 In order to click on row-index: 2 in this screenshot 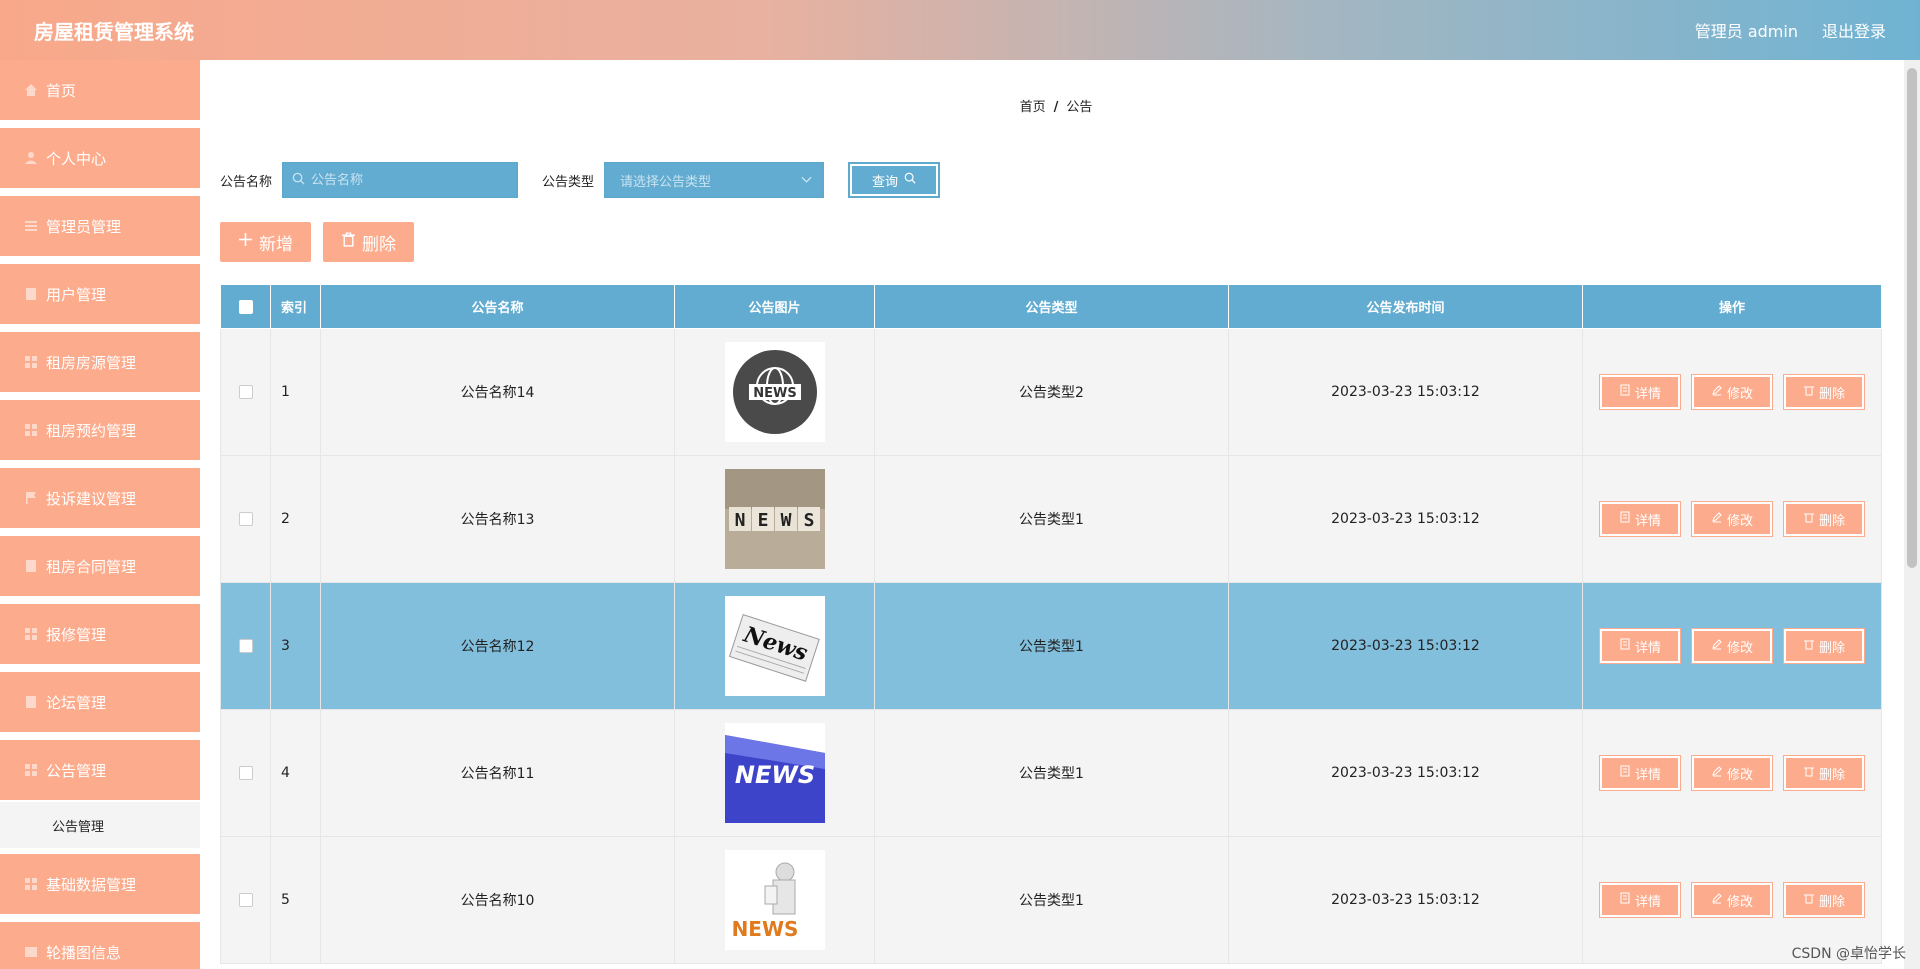, I will do `click(295, 519)`.